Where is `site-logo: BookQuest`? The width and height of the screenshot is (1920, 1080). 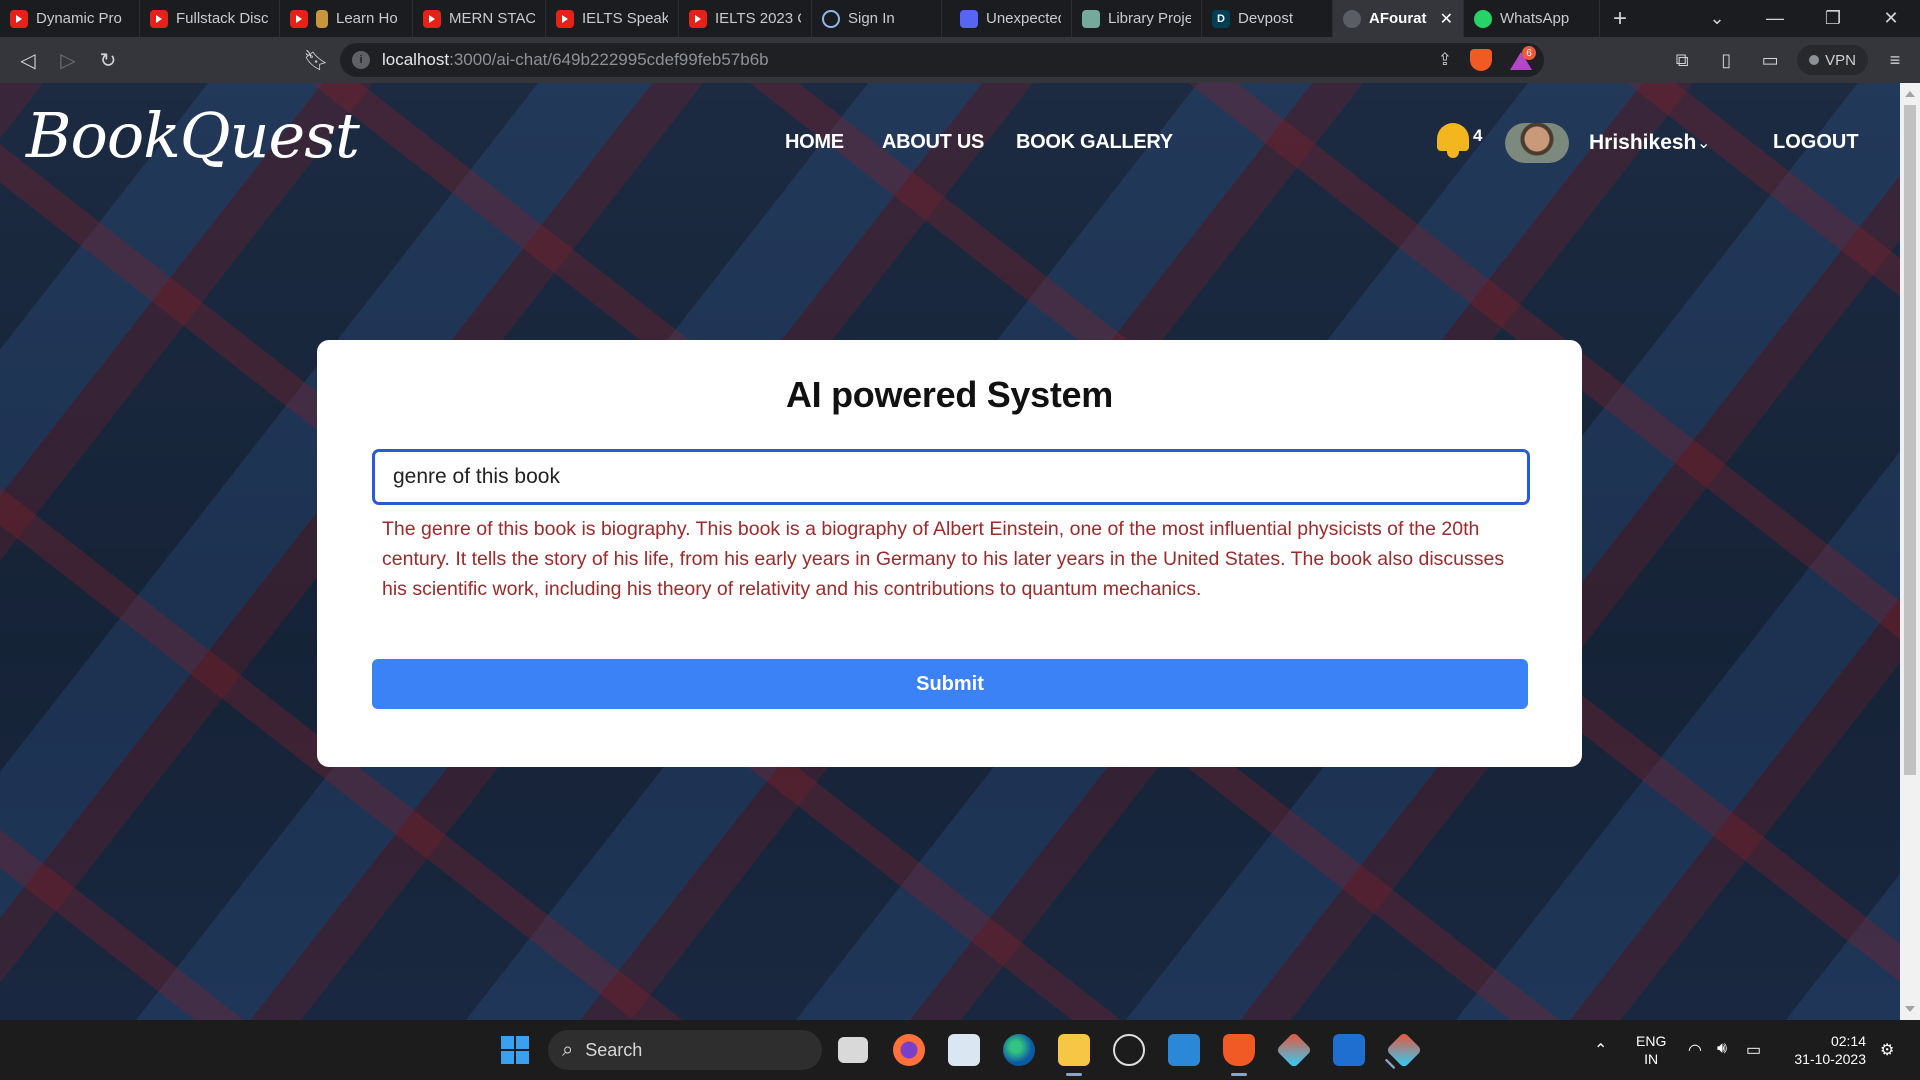 site-logo: BookQuest is located at coordinates (193, 135).